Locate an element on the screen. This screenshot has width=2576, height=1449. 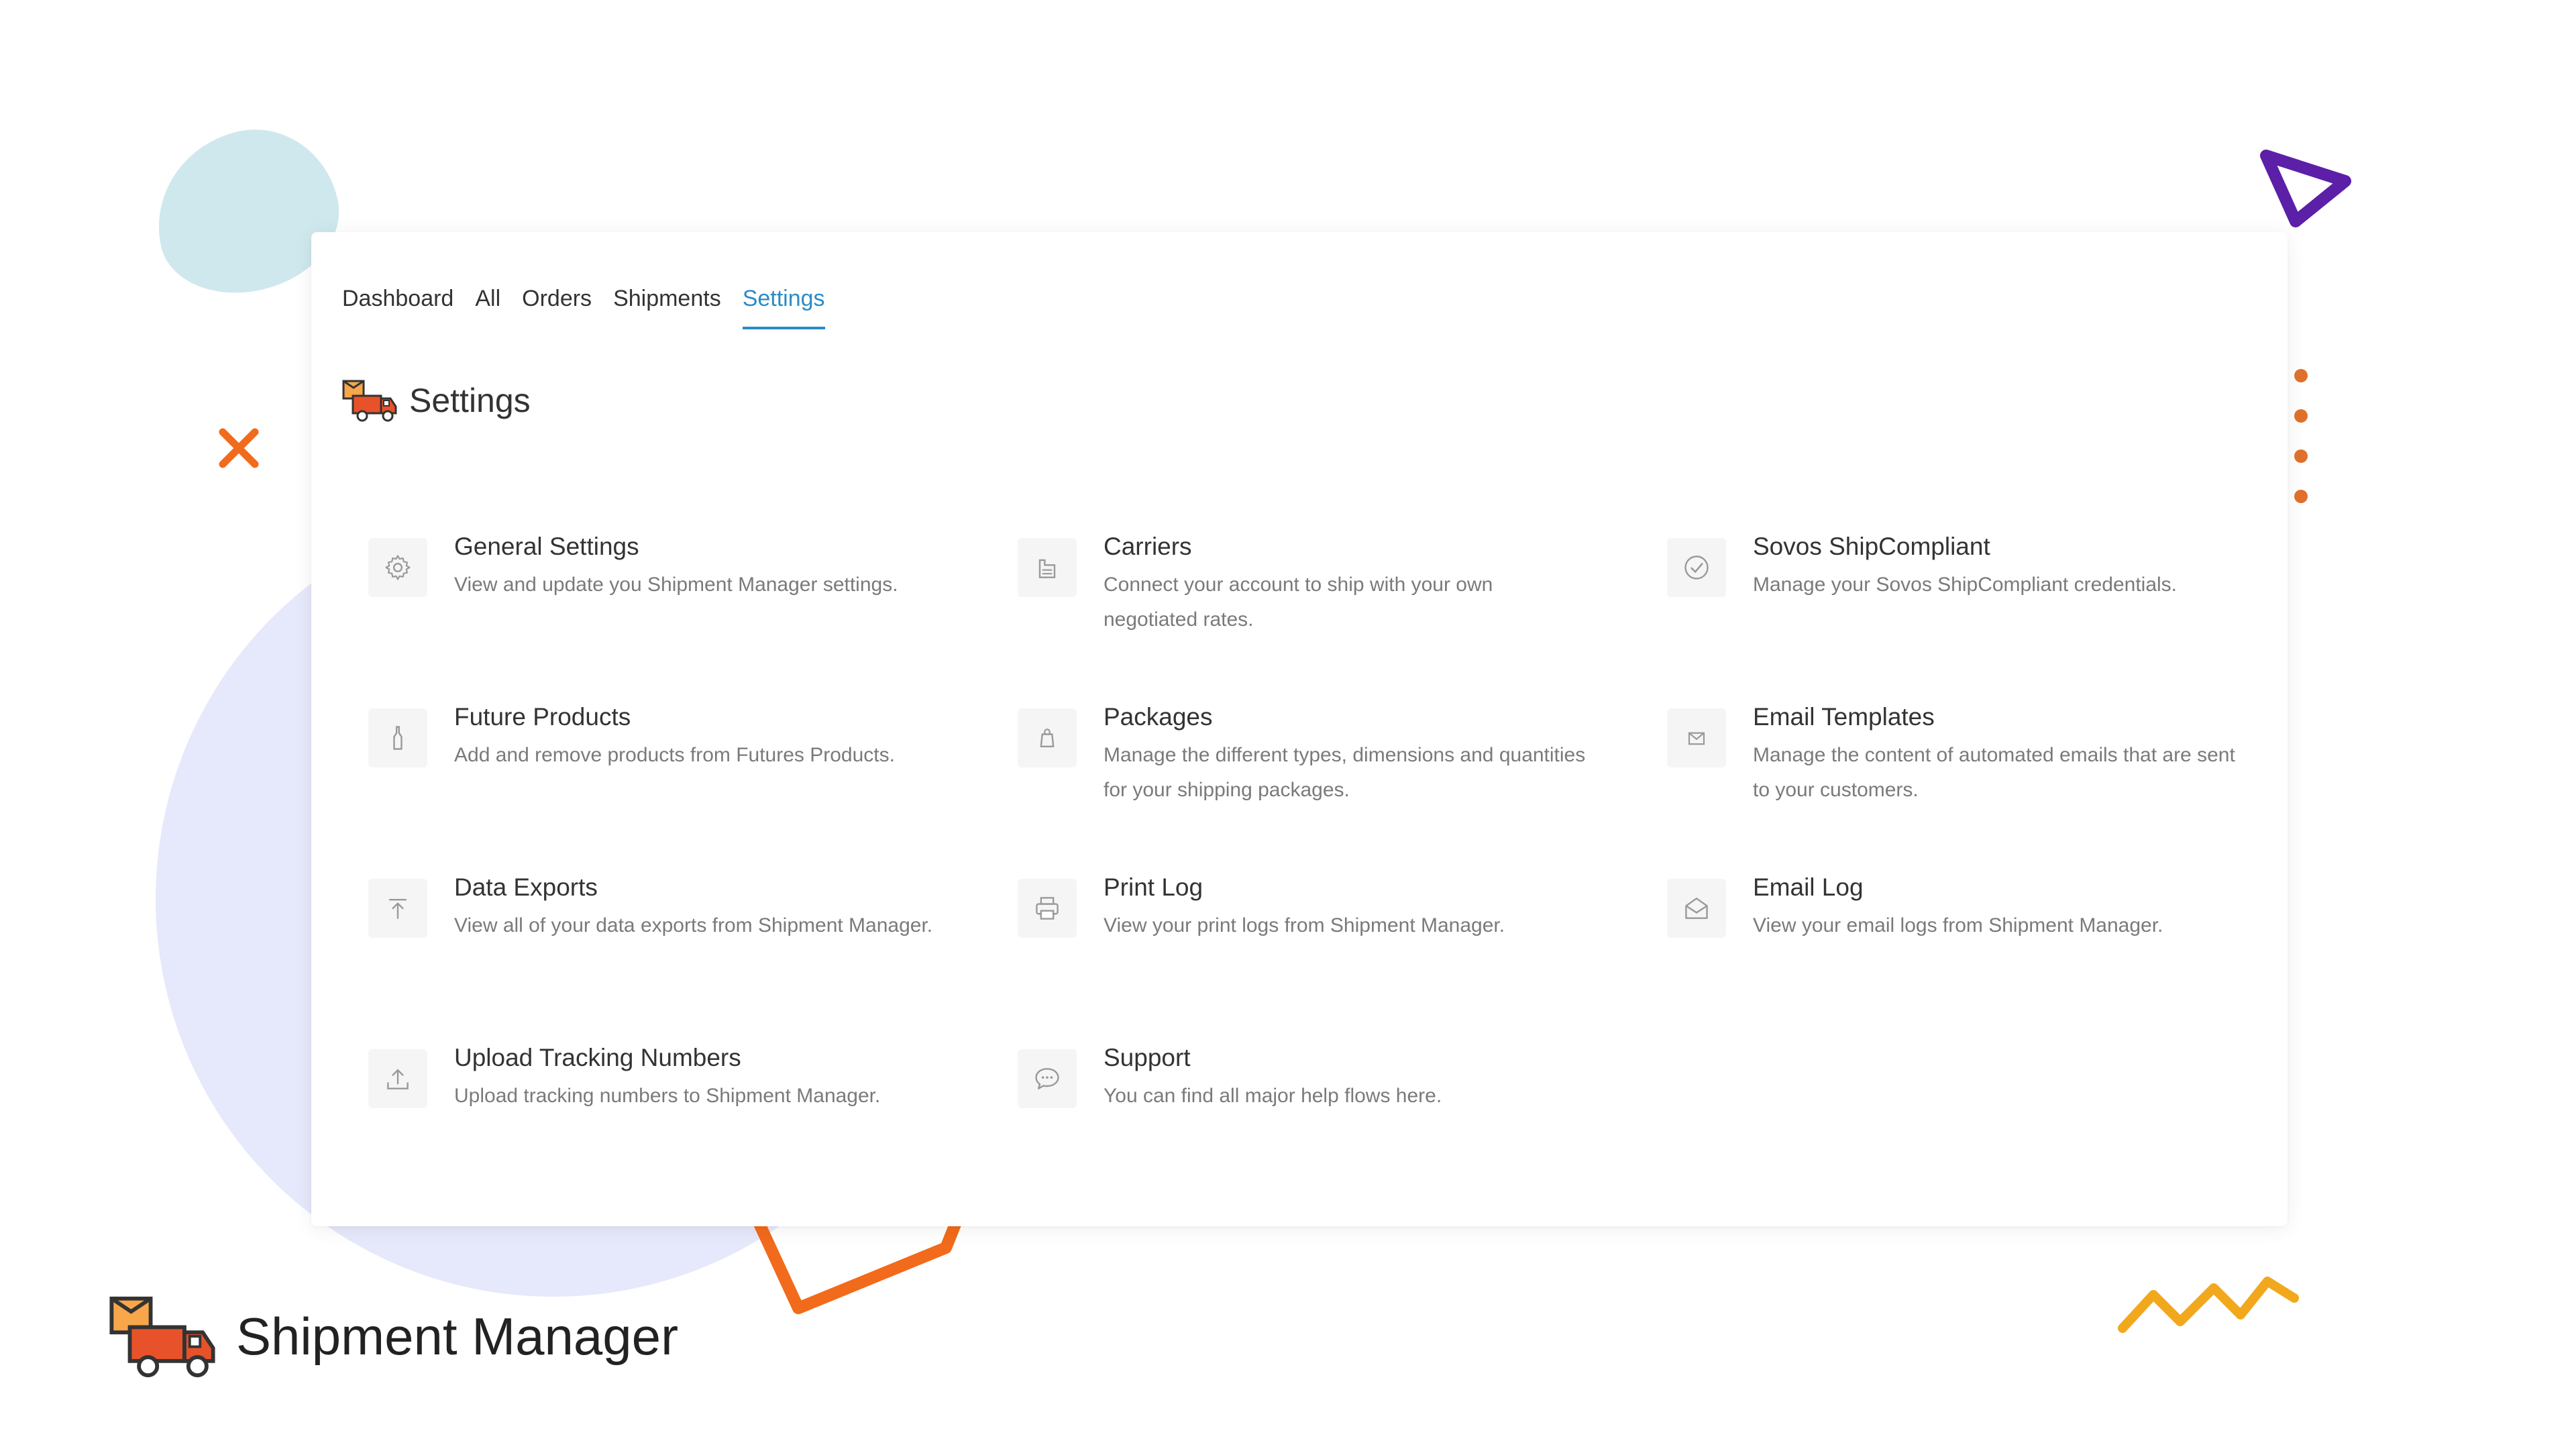
brand-name: Shipment Manager is located at coordinates (457, 1336).